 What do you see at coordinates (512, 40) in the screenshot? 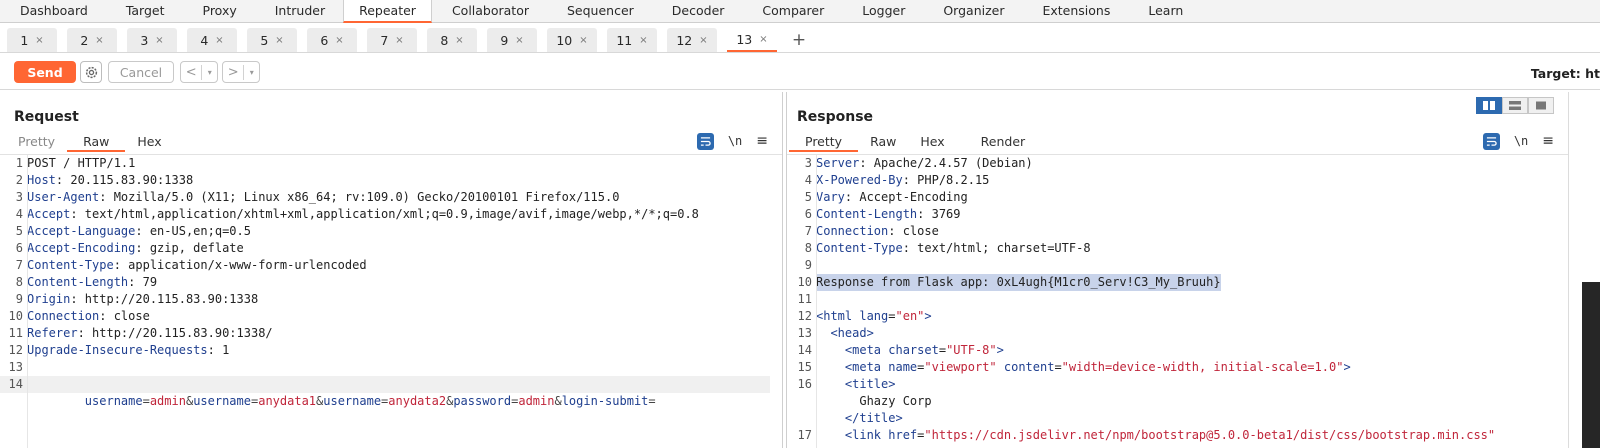
I see `repeater-tab-9: 9 ×` at bounding box center [512, 40].